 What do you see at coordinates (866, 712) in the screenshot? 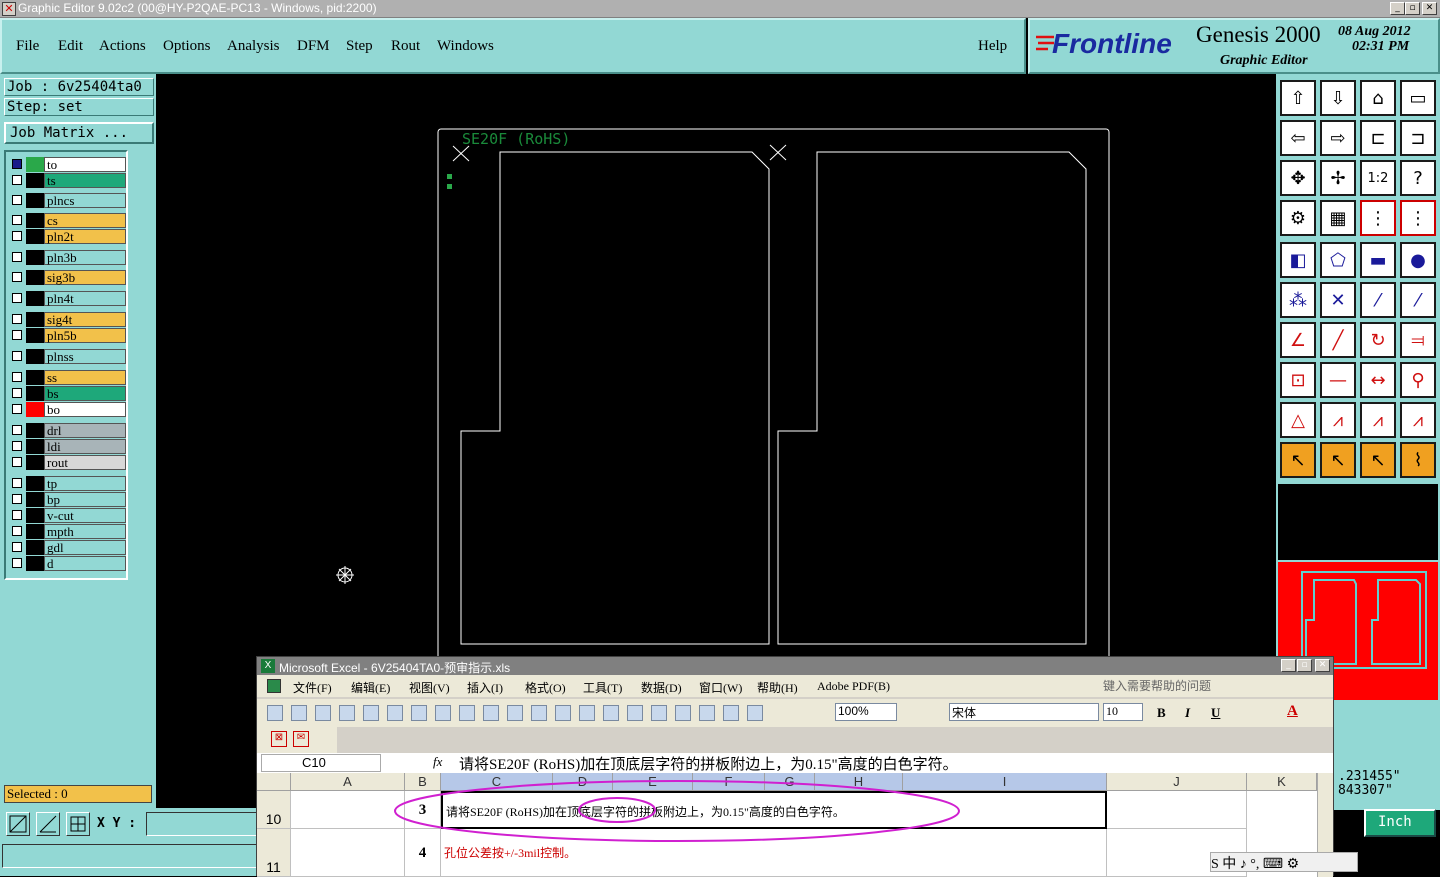
I see `zoom-select: 100%` at bounding box center [866, 712].